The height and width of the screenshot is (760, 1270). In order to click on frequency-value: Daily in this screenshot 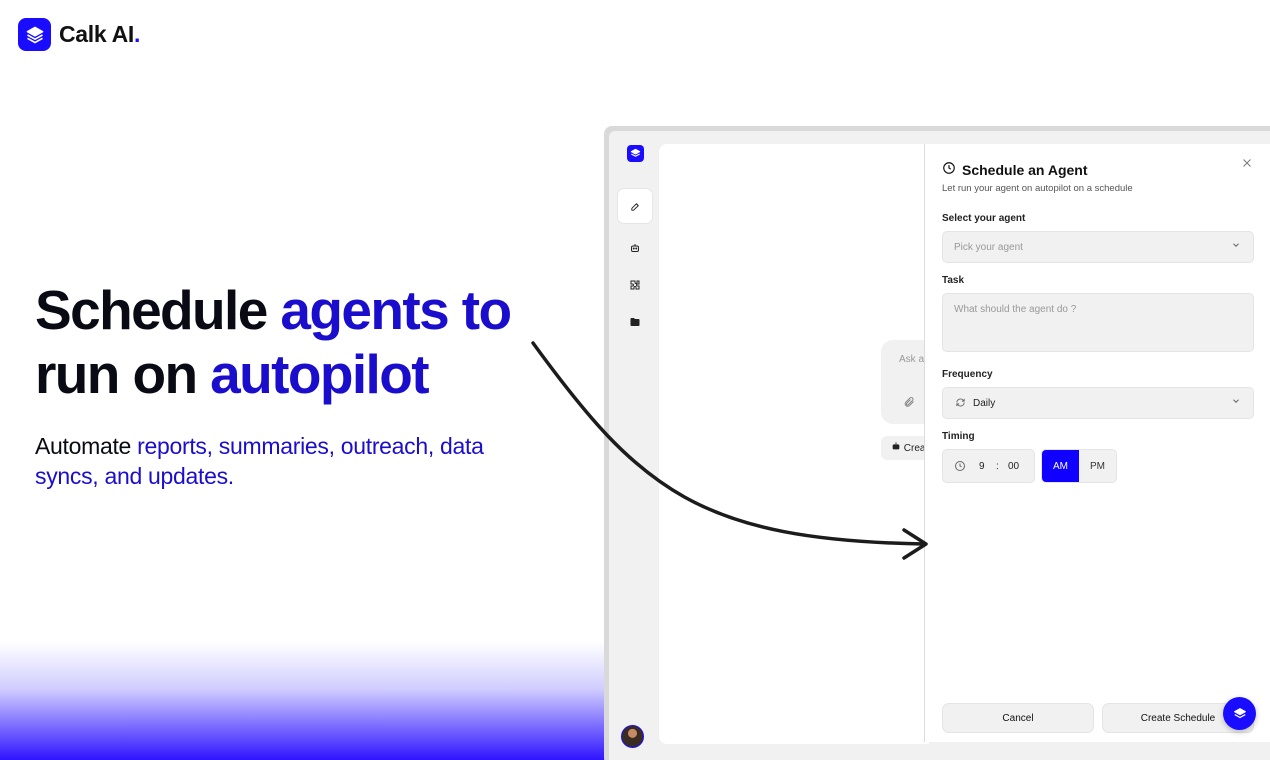, I will do `click(984, 403)`.